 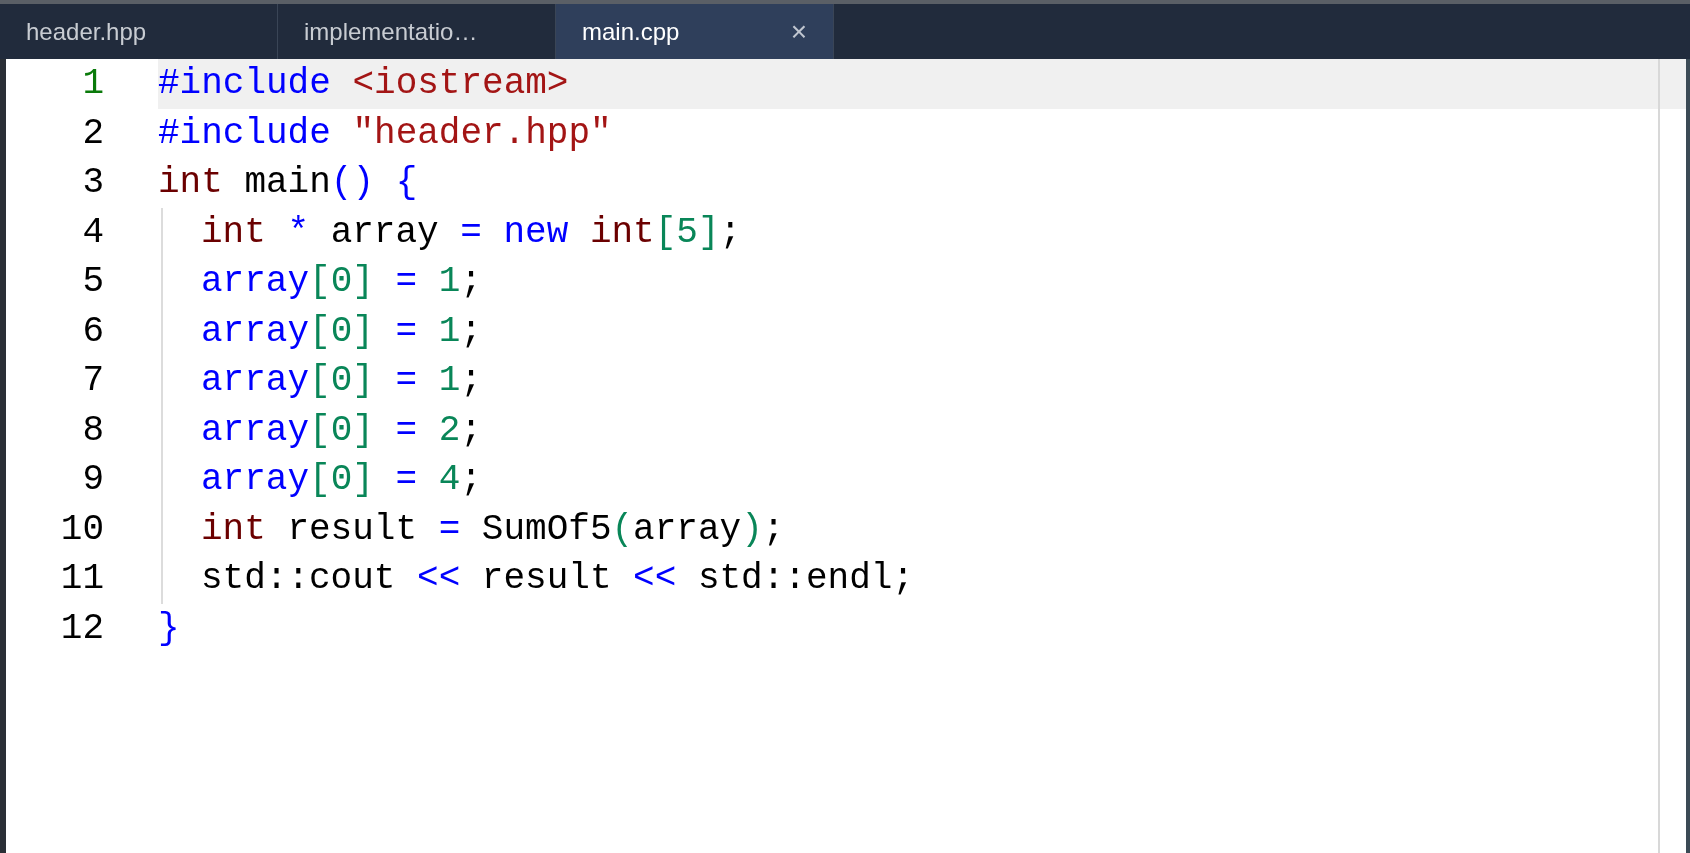 I want to click on code-line: }, so click(x=169, y=628).